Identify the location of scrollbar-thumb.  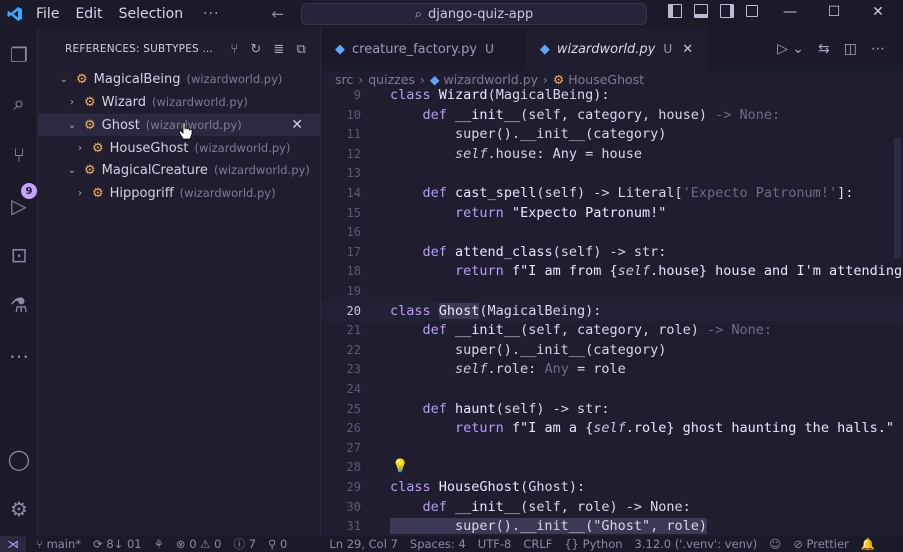
(897, 198).